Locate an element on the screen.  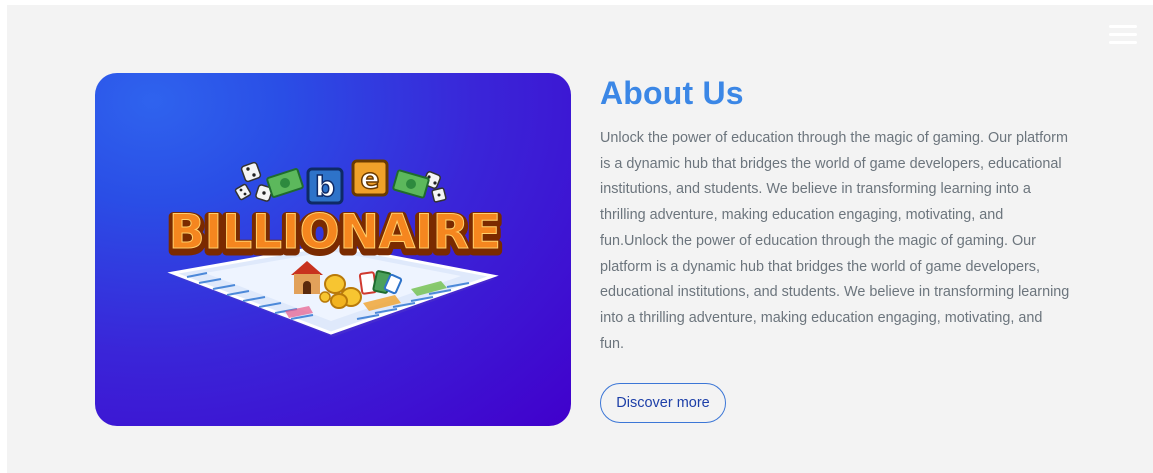
logo-word-text: BILLIONAIRE is located at coordinates (335, 232).